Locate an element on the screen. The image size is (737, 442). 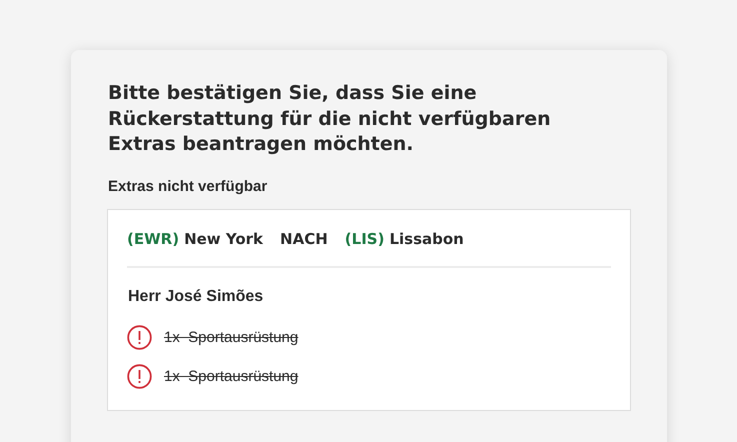
route-connector: NACH is located at coordinates (304, 239).